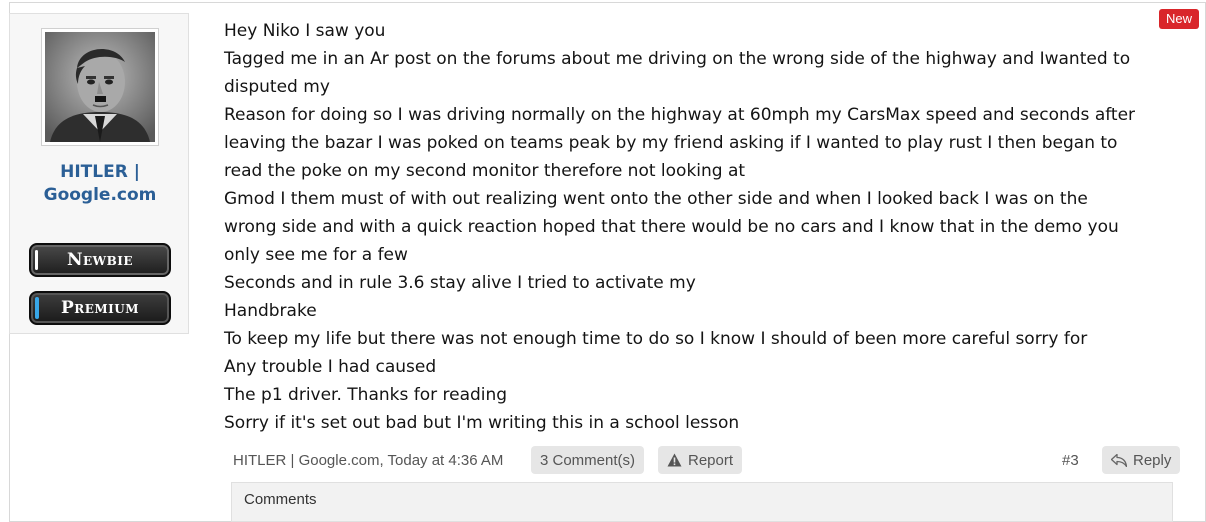 This screenshot has height=522, width=1206. What do you see at coordinates (100, 195) in the screenshot?
I see `username-line2: Google.com` at bounding box center [100, 195].